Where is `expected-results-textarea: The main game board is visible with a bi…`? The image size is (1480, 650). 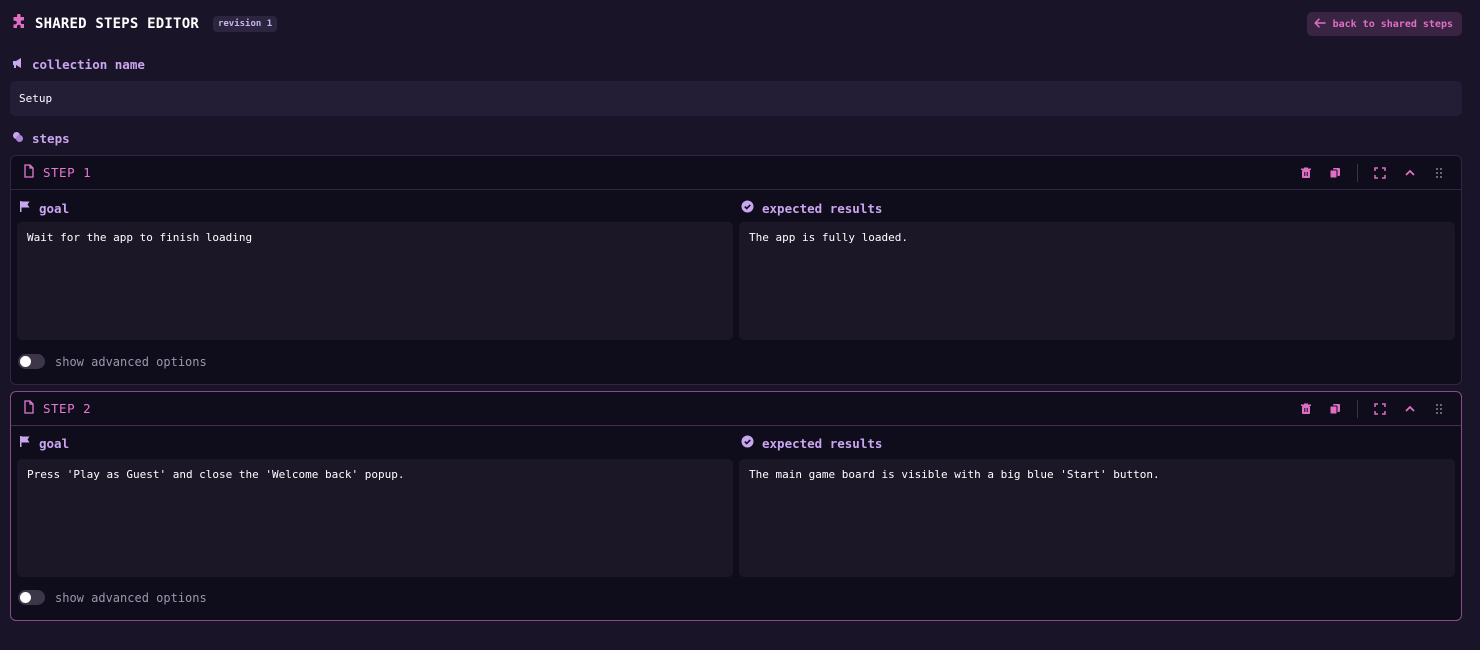 expected-results-textarea: The main game board is visible with a bi… is located at coordinates (1097, 518).